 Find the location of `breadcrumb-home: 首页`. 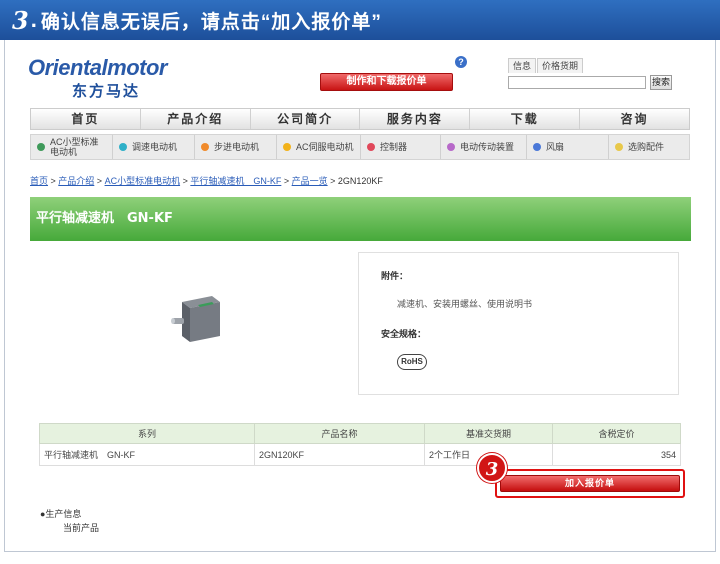

breadcrumb-home: 首页 is located at coordinates (39, 181).